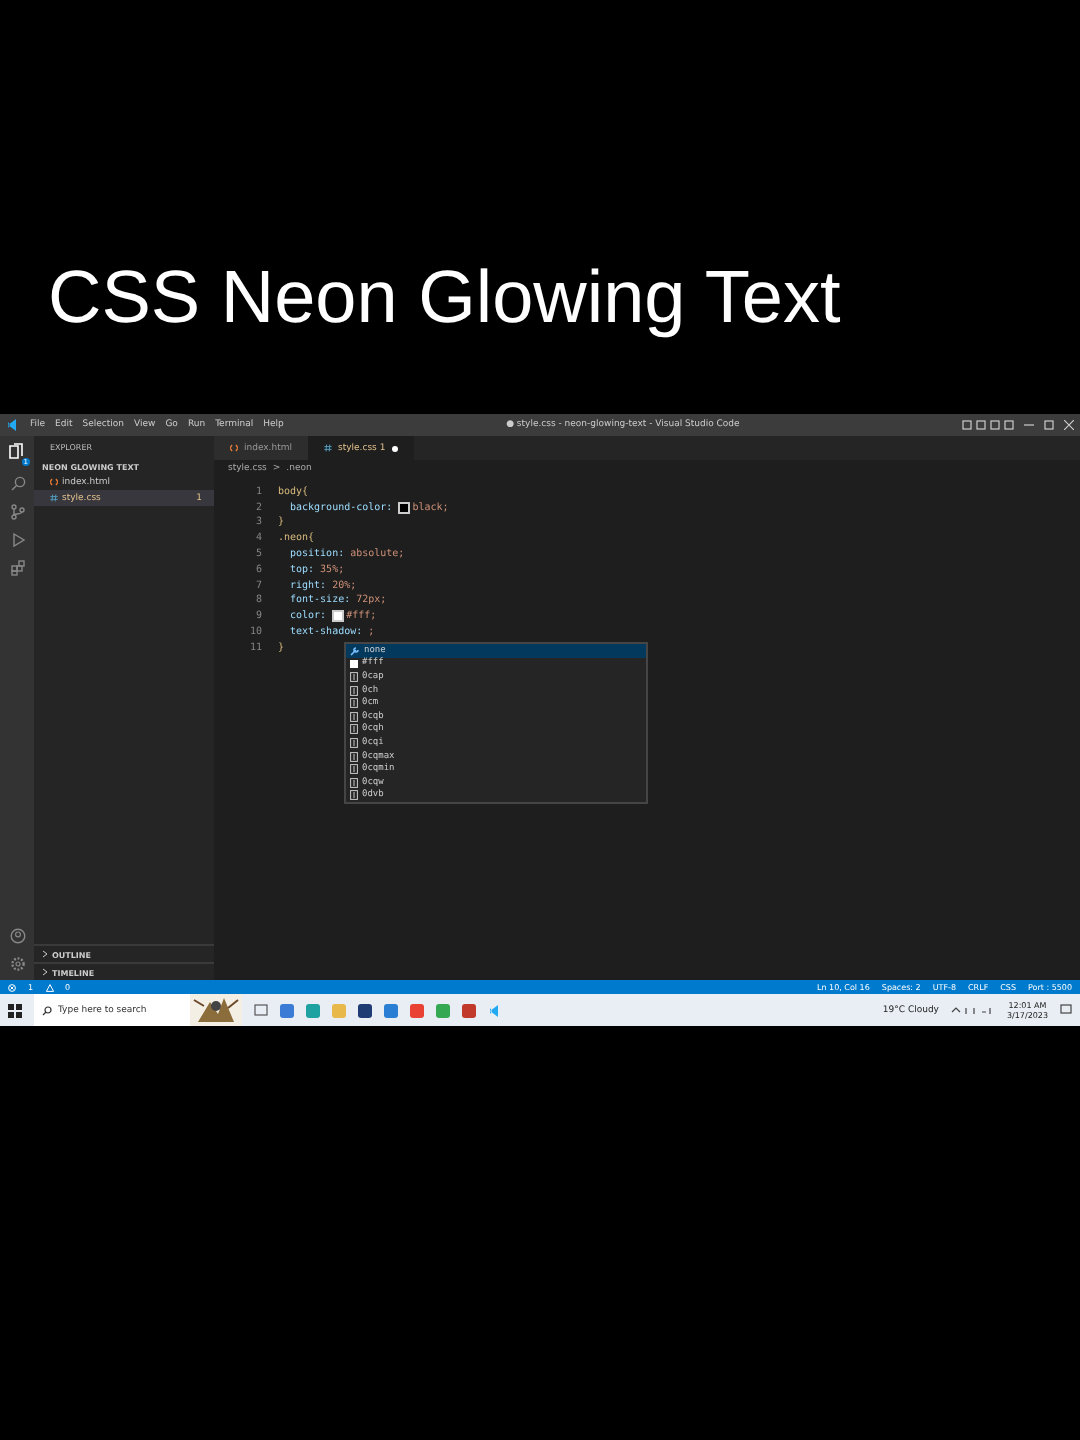  I want to click on source-control-icon, so click(17, 512).